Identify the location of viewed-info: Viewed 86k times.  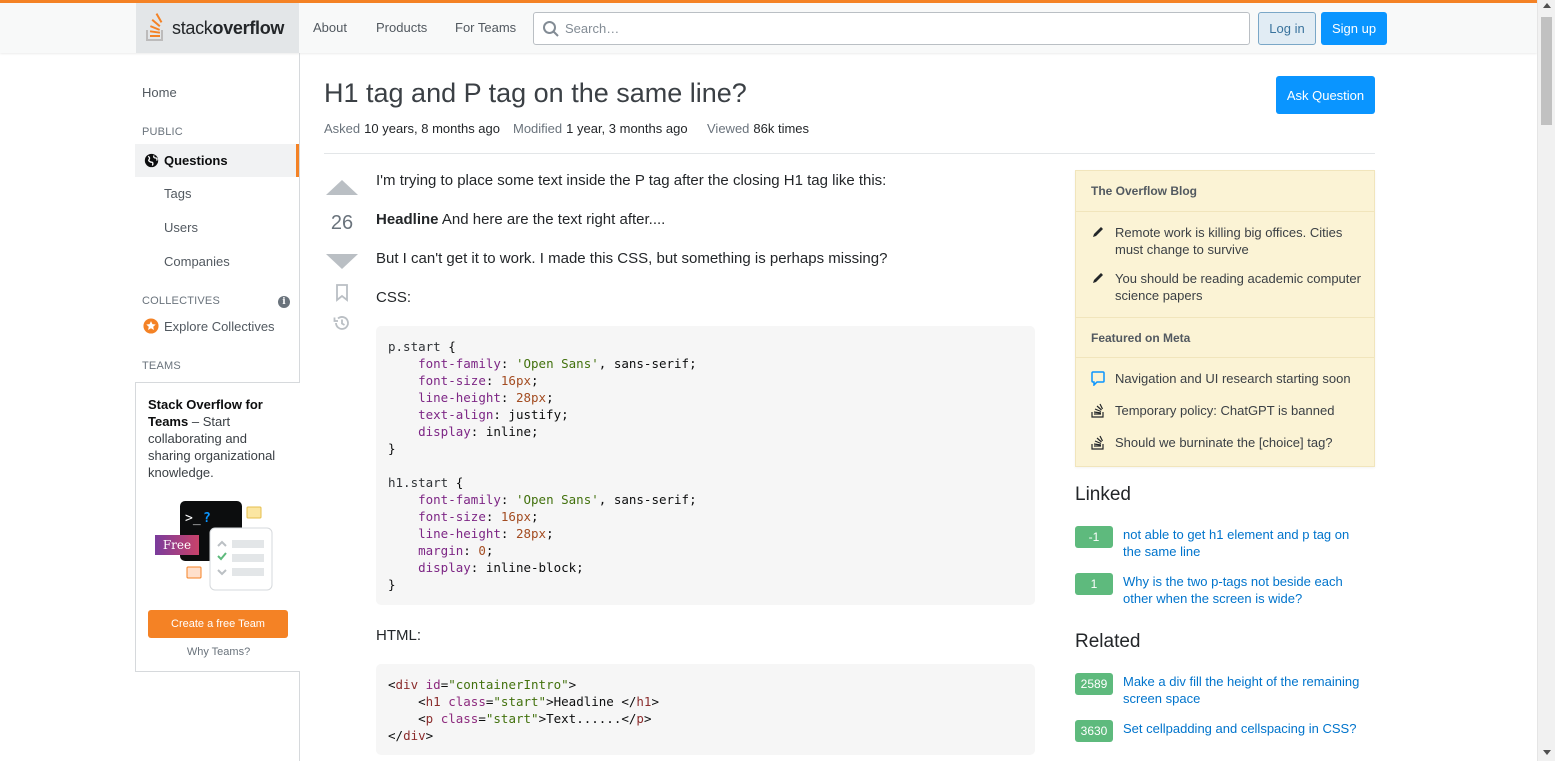
(758, 128).